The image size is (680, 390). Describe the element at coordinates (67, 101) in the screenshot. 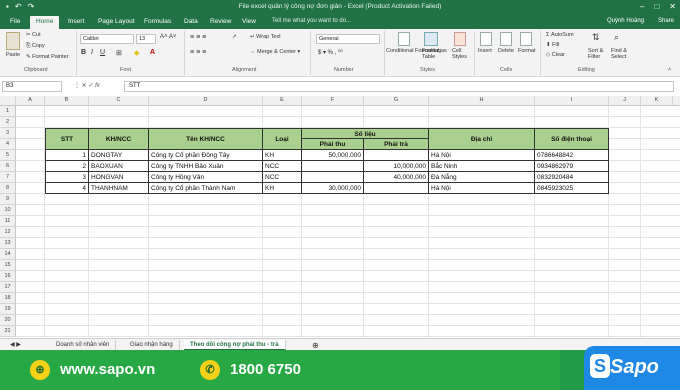

I see `column-header-b: B` at that location.